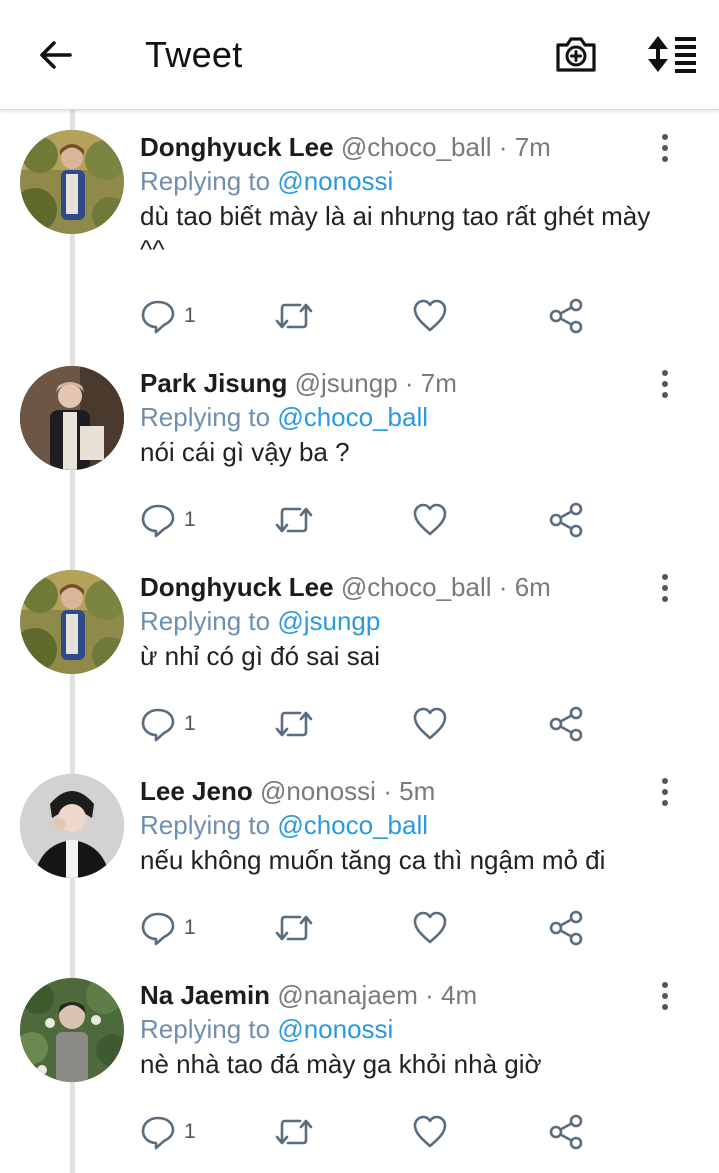  What do you see at coordinates (260, 656) in the screenshot?
I see `tweet-text: ừ nhỉ có gì đó sai sai` at bounding box center [260, 656].